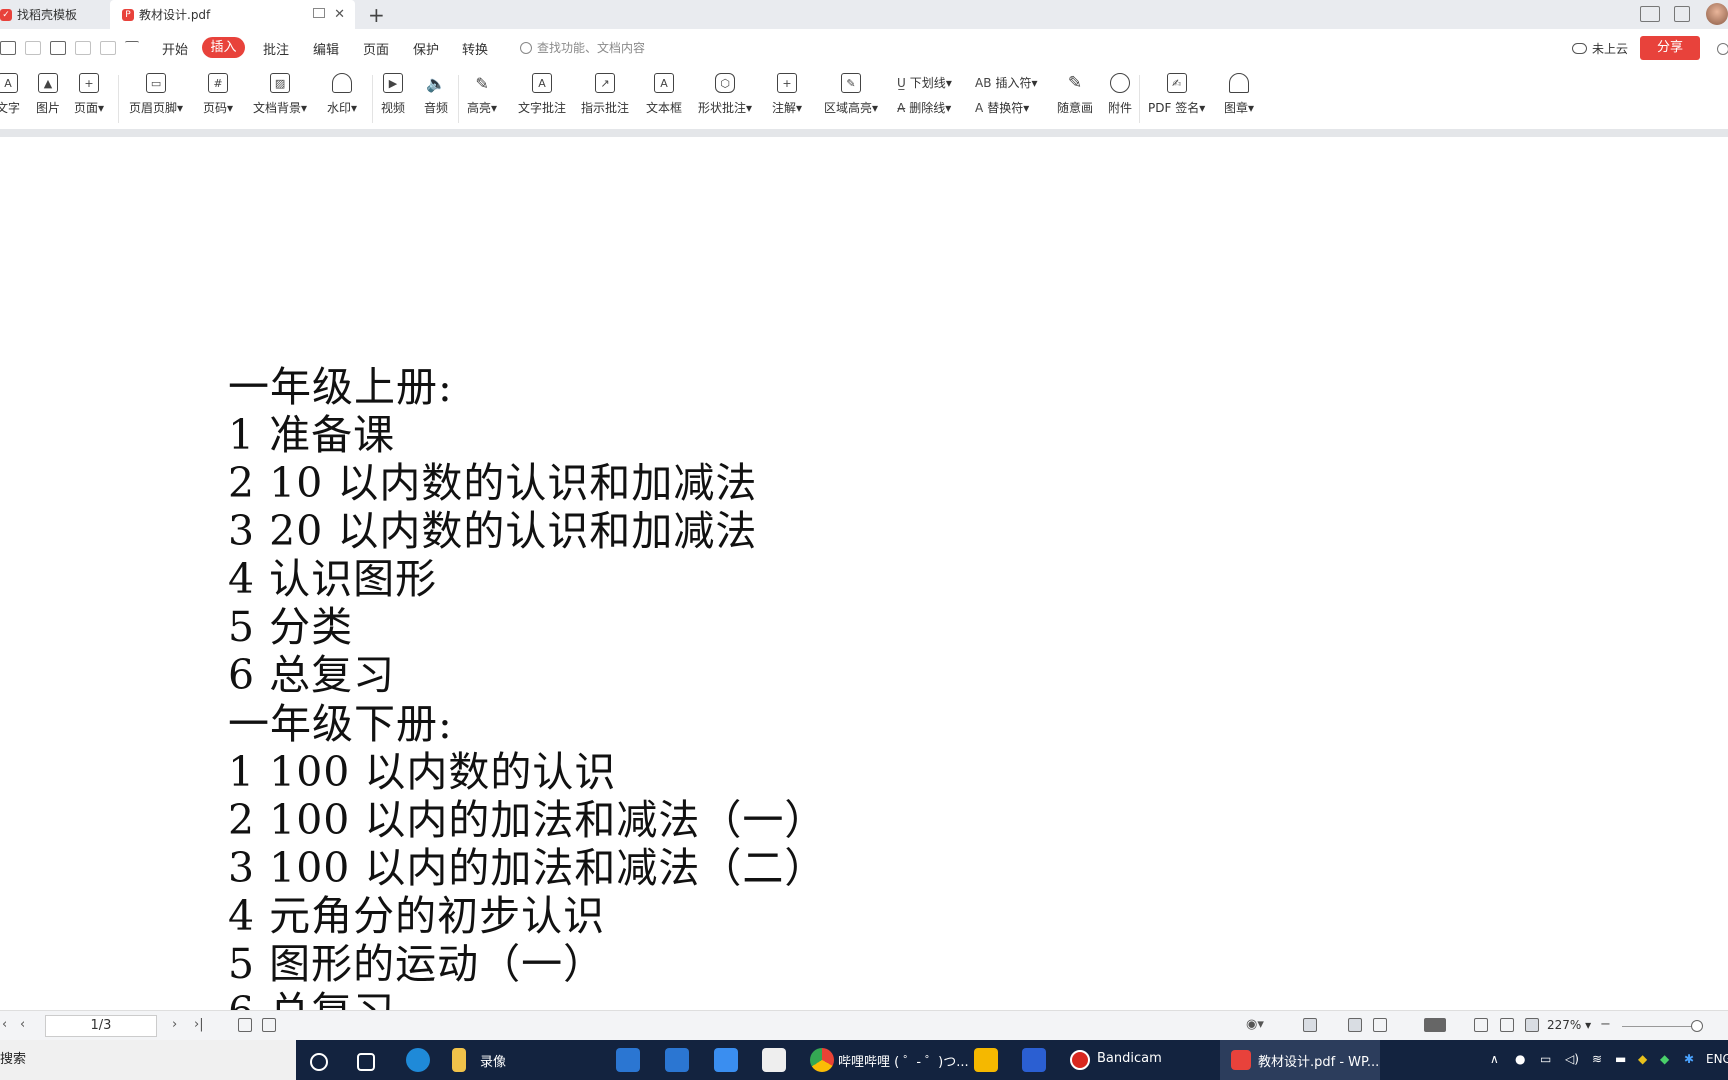  I want to click on chrome-icon, so click(822, 1060).